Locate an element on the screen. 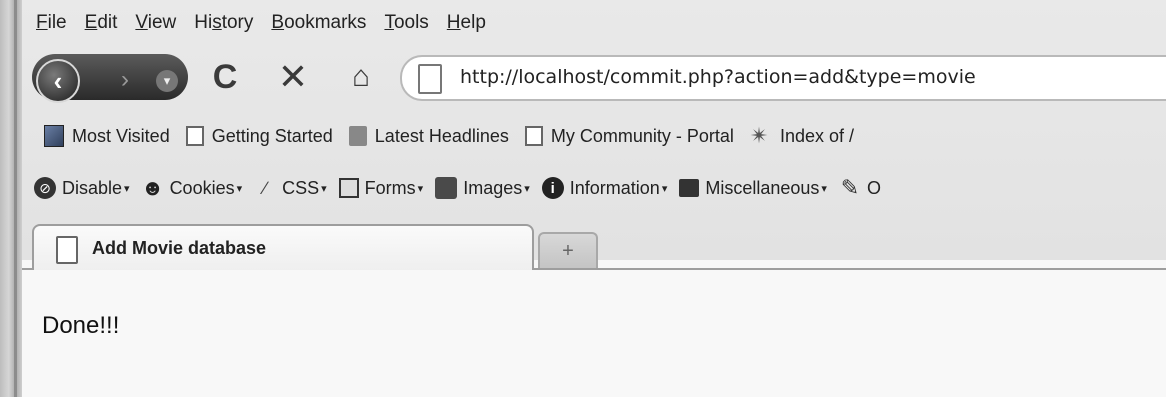 This screenshot has height=397, width=1166. devtool-disable: ⊘ Disable ▾ is located at coordinates (82, 188).